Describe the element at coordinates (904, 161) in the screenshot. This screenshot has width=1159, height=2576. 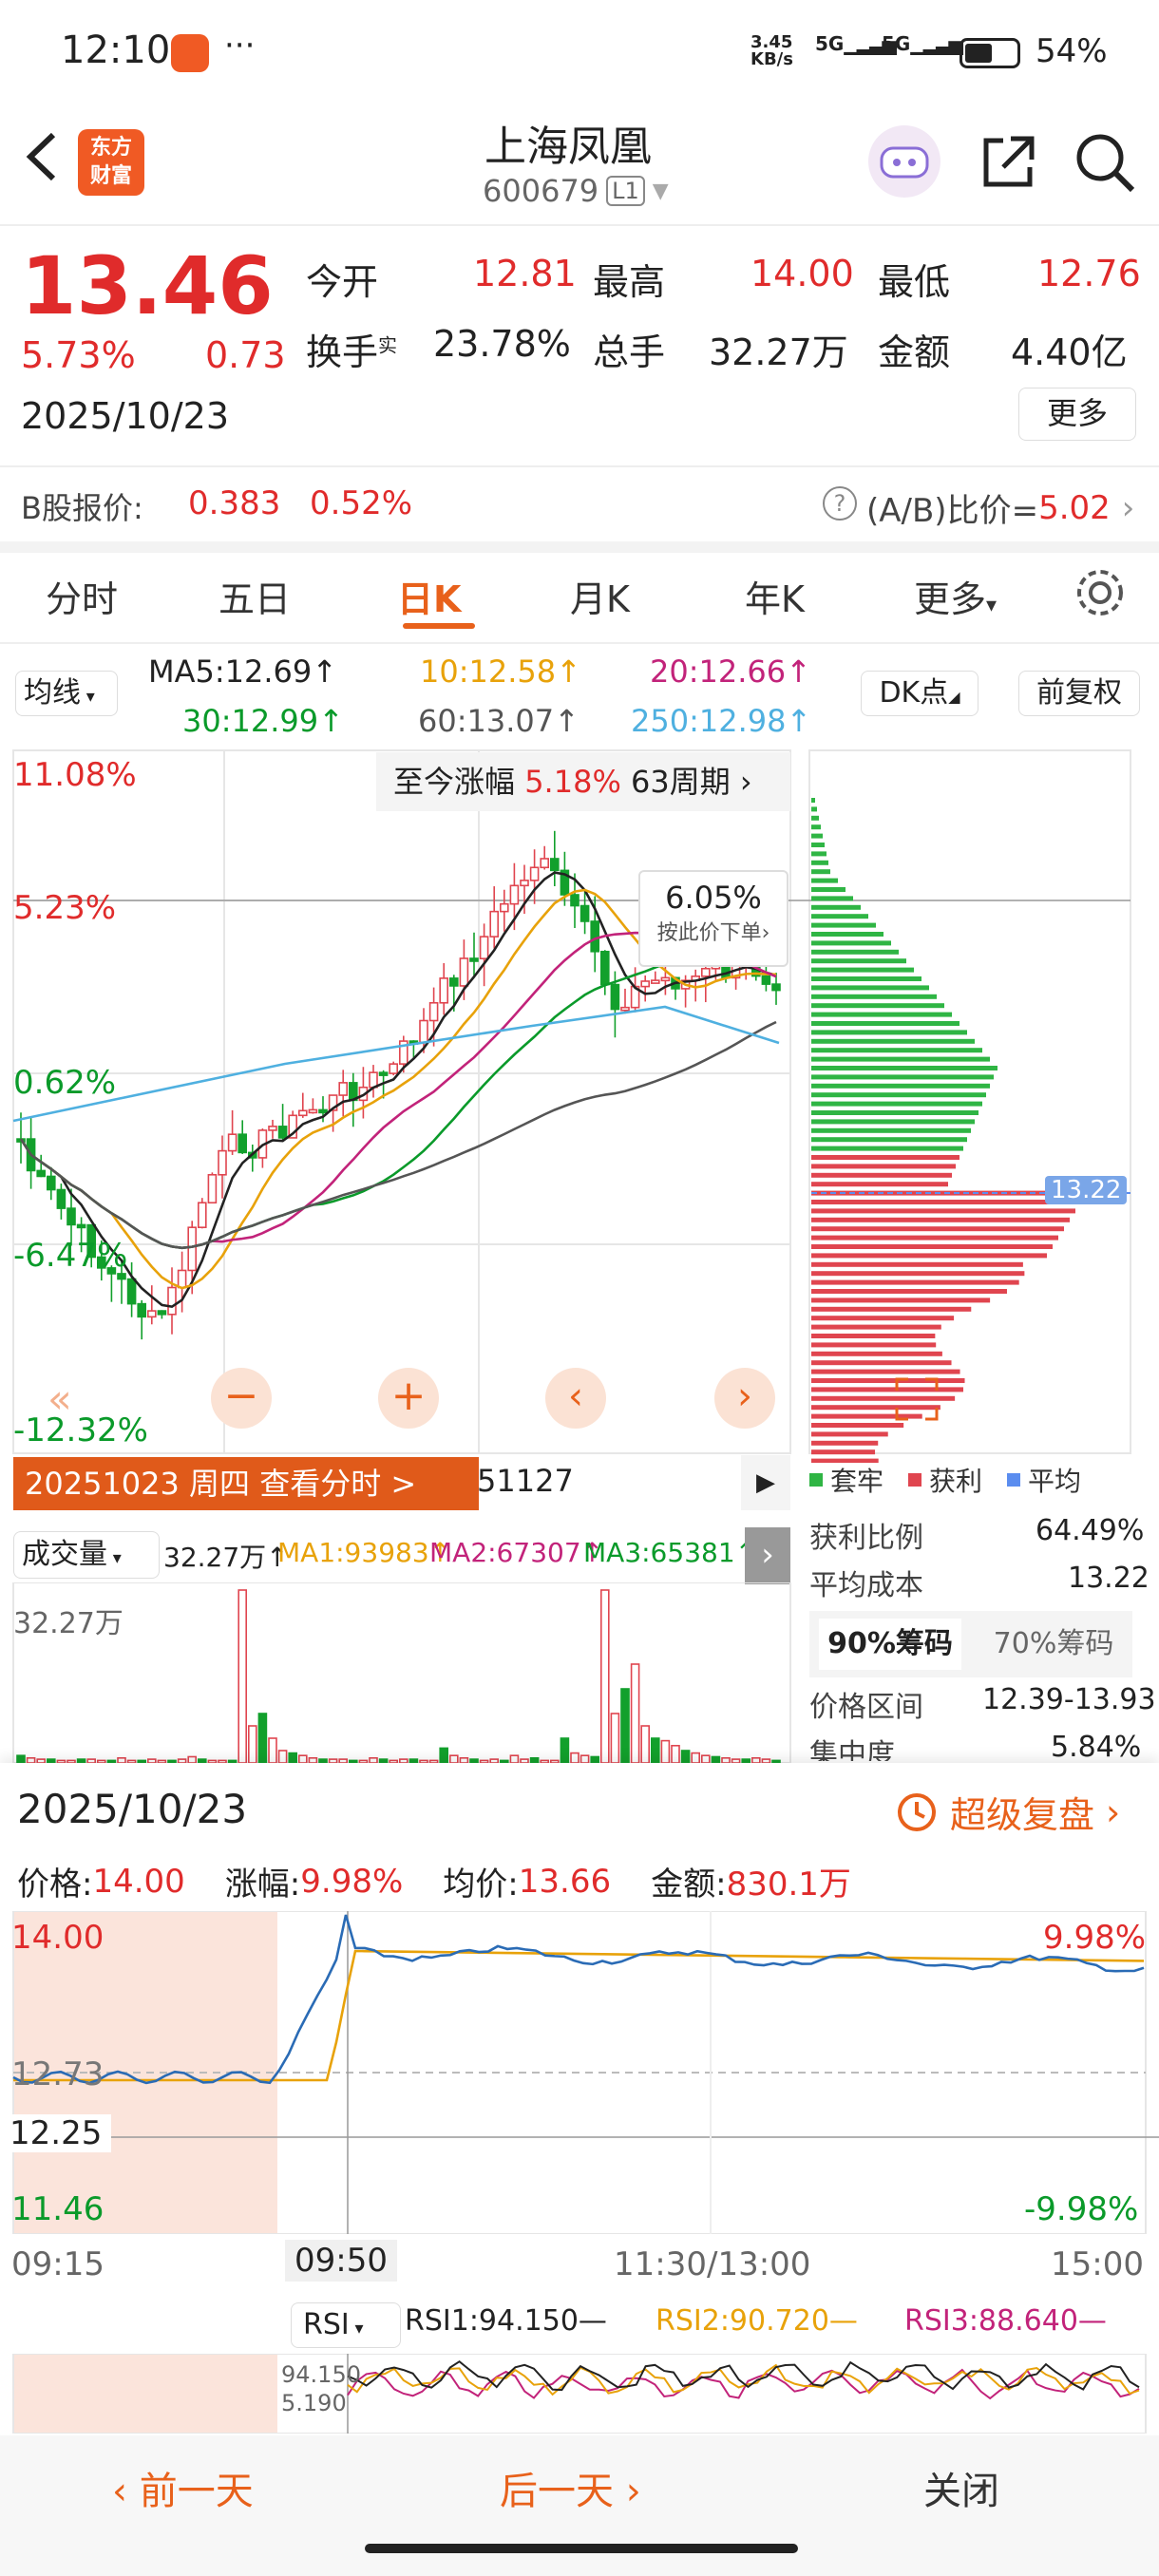
I see `ai-assistant-icon` at that location.